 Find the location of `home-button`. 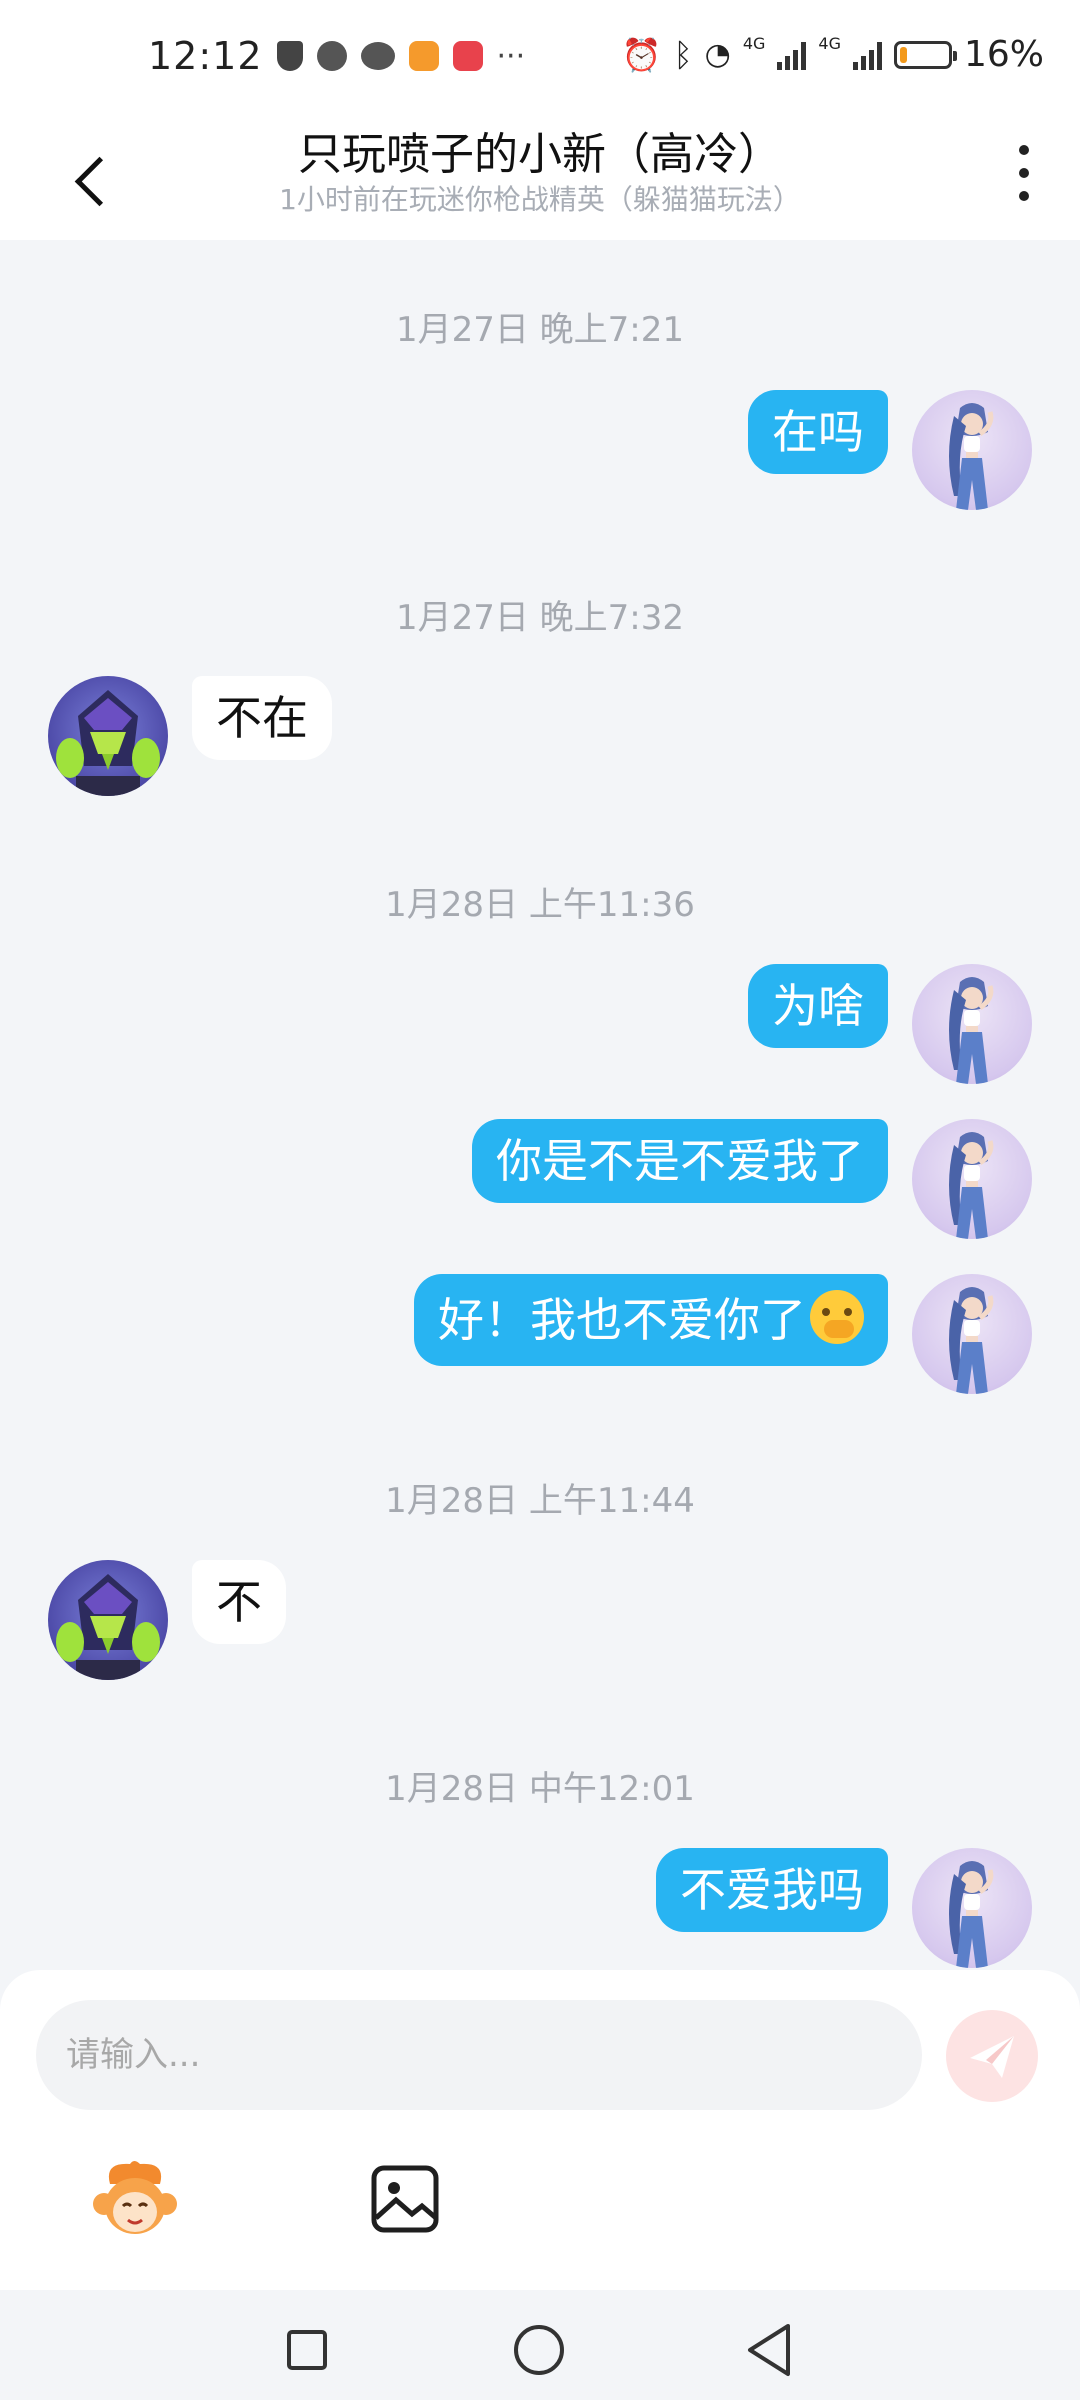

home-button is located at coordinates (539, 2350).